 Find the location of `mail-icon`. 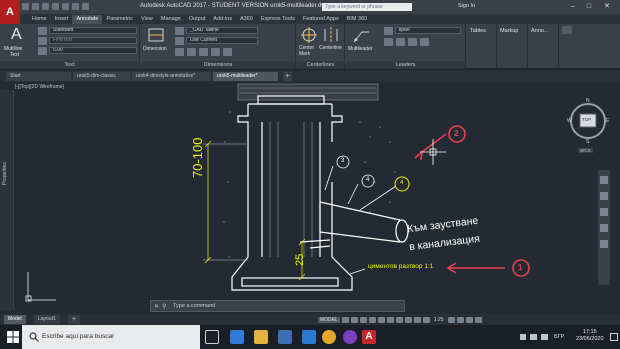

mail-icon is located at coordinates (309, 337).